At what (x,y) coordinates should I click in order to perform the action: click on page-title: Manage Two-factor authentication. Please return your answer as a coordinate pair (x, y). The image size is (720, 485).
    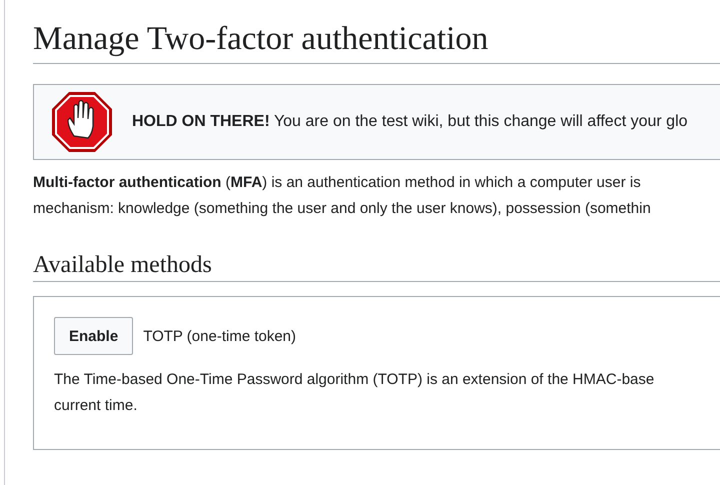
    Looking at the image, I should click on (376, 32).